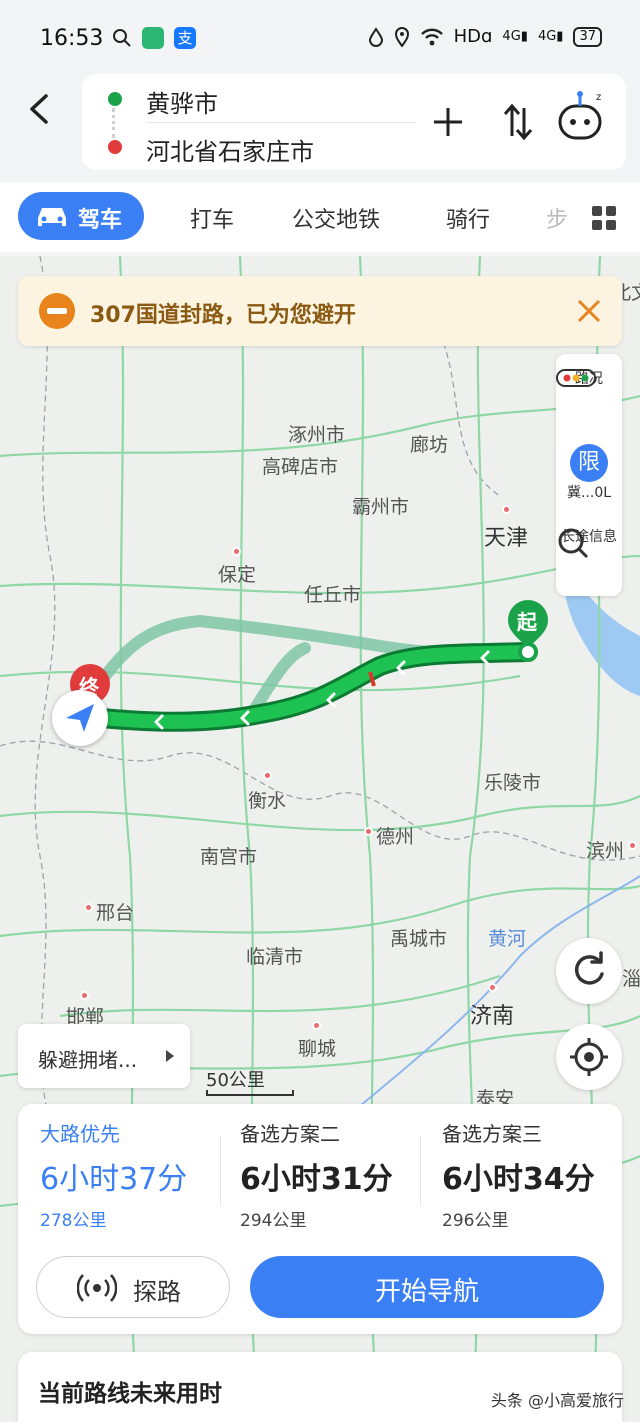  Describe the element at coordinates (170, 1056) in the screenshot. I see `caret-right-icon` at that location.